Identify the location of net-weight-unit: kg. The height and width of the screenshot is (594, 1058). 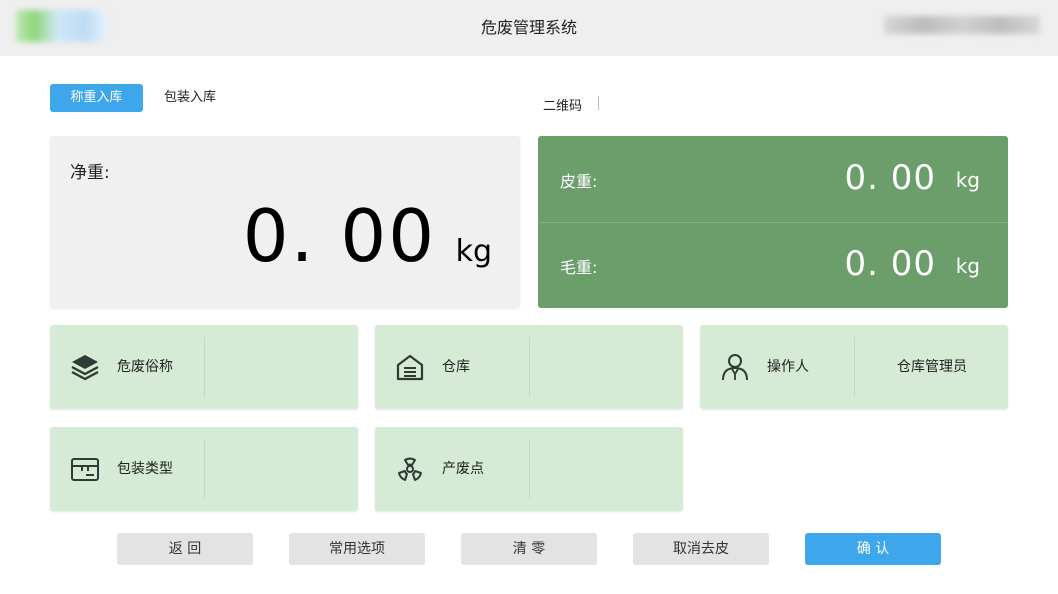
(473, 251).